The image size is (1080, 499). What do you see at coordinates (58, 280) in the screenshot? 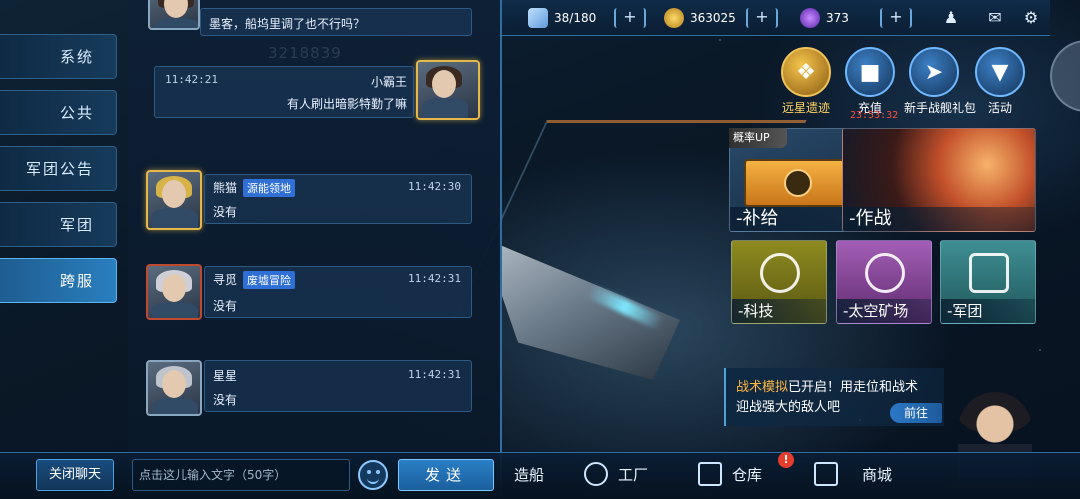
I see `channel-tab-cross-server: 跨服` at bounding box center [58, 280].